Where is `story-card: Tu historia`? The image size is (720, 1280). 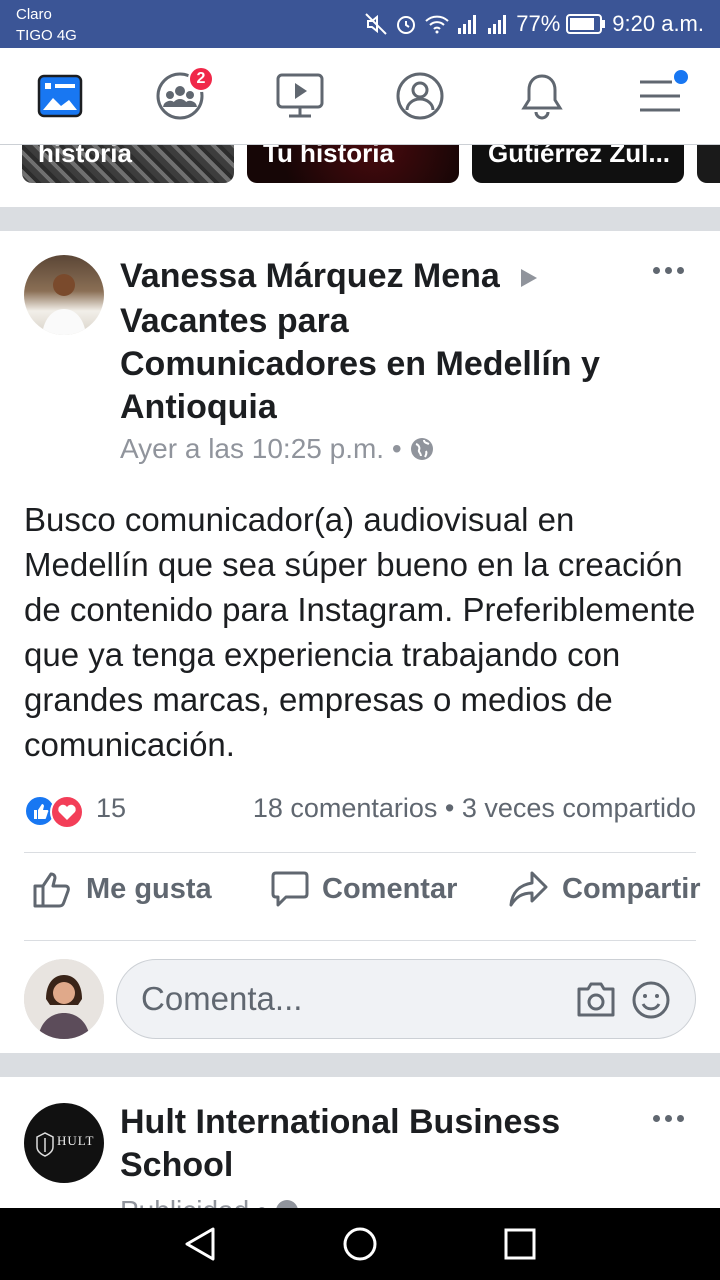 story-card: Tu historia is located at coordinates (353, 164).